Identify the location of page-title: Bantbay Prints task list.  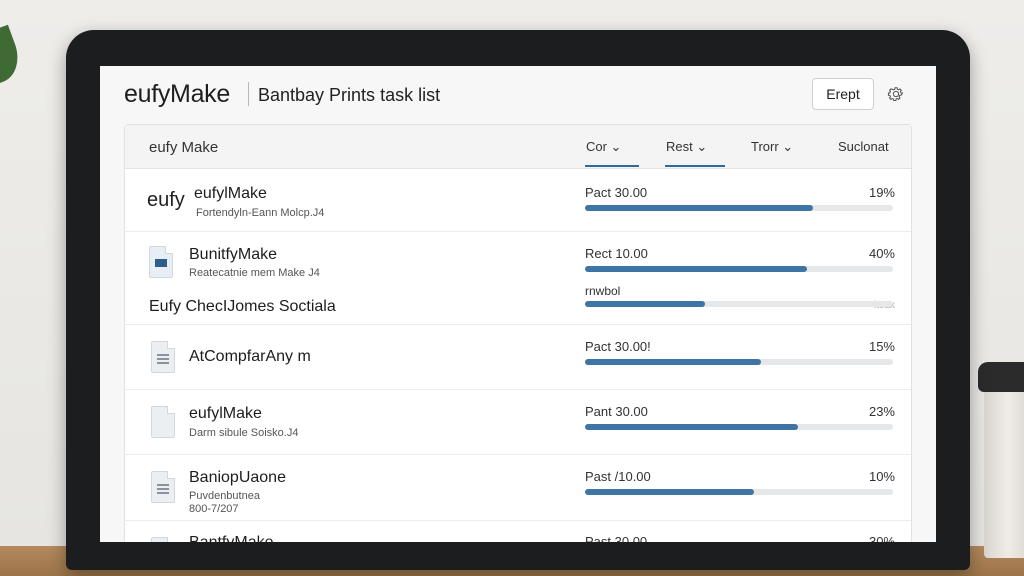
(349, 95).